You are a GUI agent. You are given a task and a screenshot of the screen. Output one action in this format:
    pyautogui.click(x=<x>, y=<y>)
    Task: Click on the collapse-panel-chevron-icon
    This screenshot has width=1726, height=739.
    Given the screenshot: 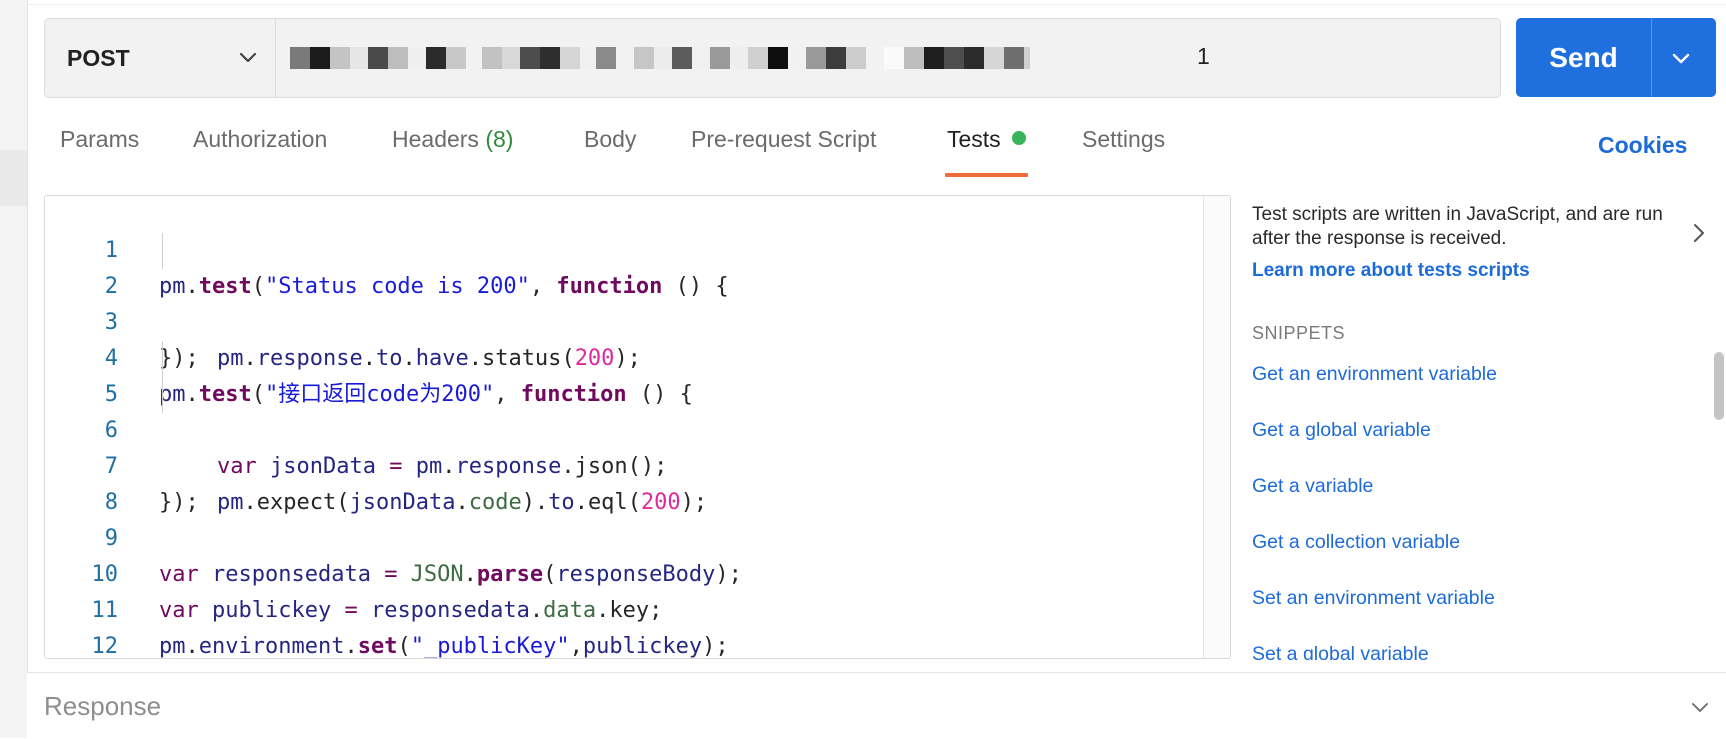 What is the action you would take?
    pyautogui.click(x=1699, y=233)
    